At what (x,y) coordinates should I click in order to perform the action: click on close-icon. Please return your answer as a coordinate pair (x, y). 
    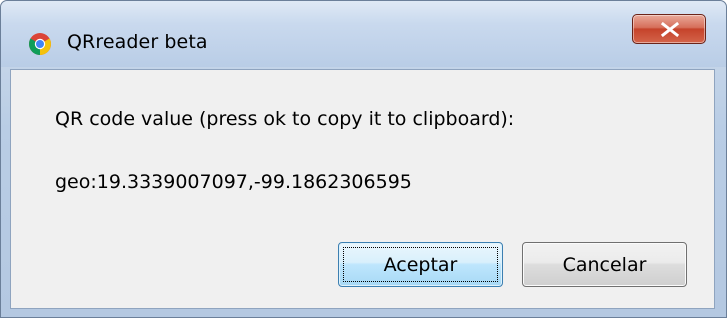
    Looking at the image, I should click on (670, 29).